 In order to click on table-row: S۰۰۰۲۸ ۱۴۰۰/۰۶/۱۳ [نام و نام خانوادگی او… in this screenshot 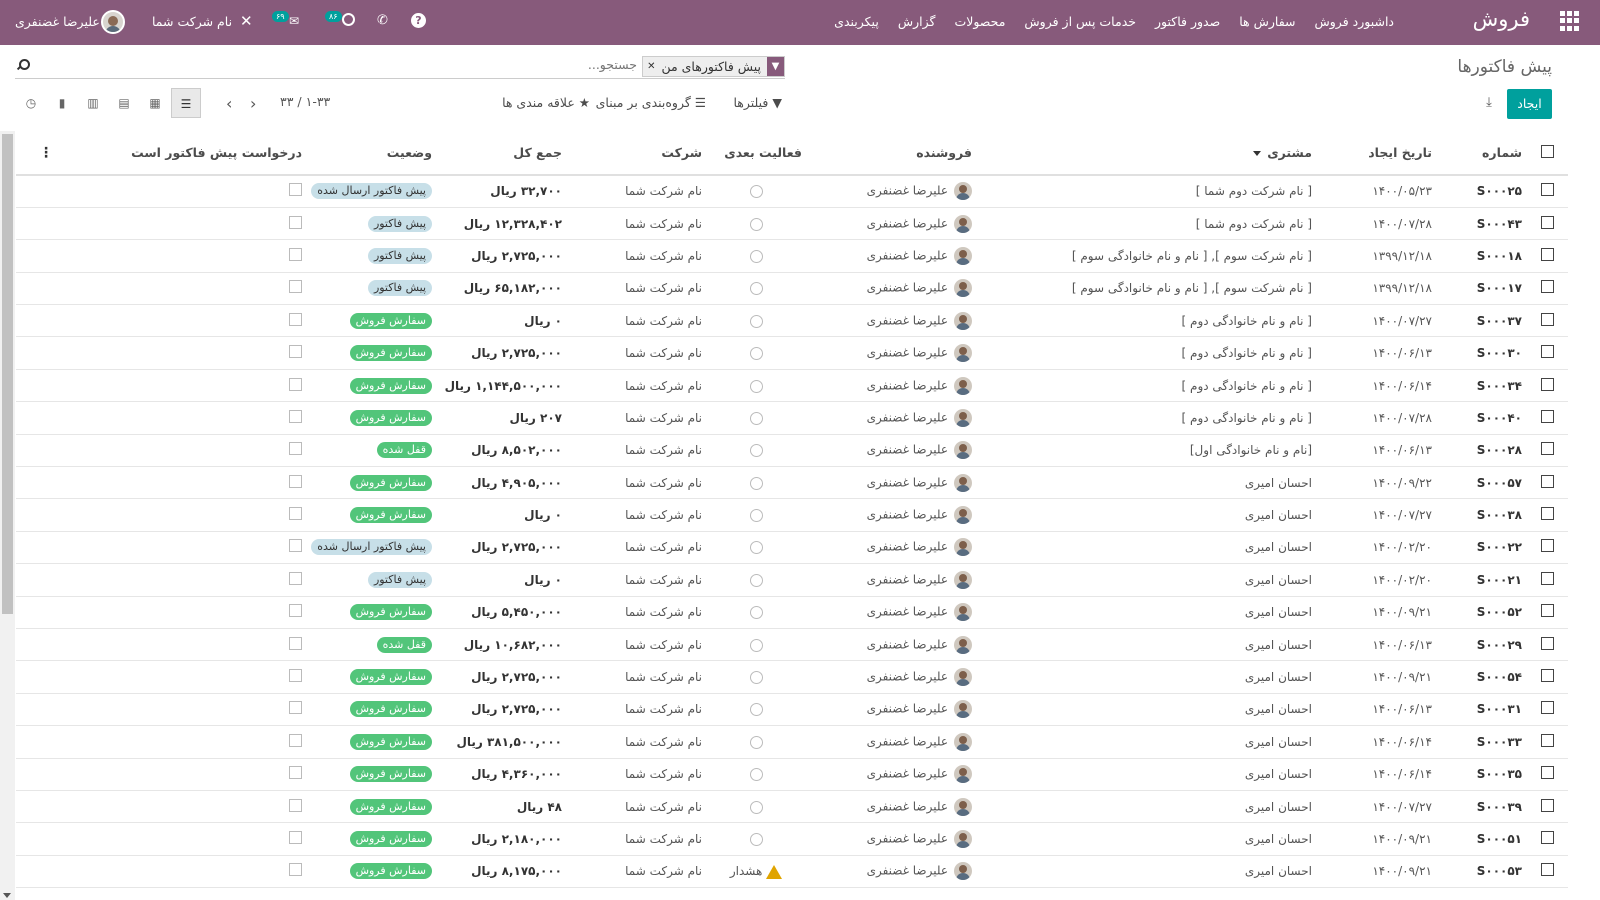, I will do `click(792, 450)`.